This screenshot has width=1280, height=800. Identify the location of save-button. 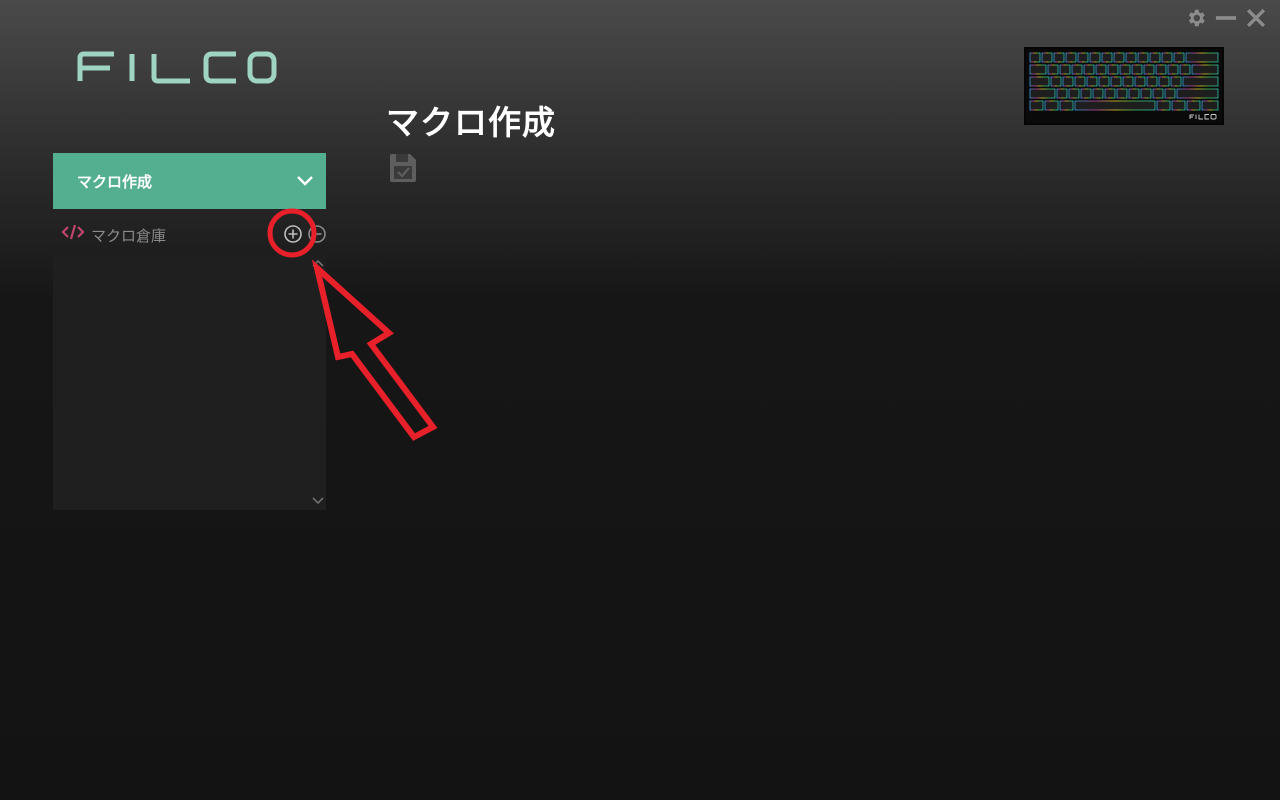
(403, 168).